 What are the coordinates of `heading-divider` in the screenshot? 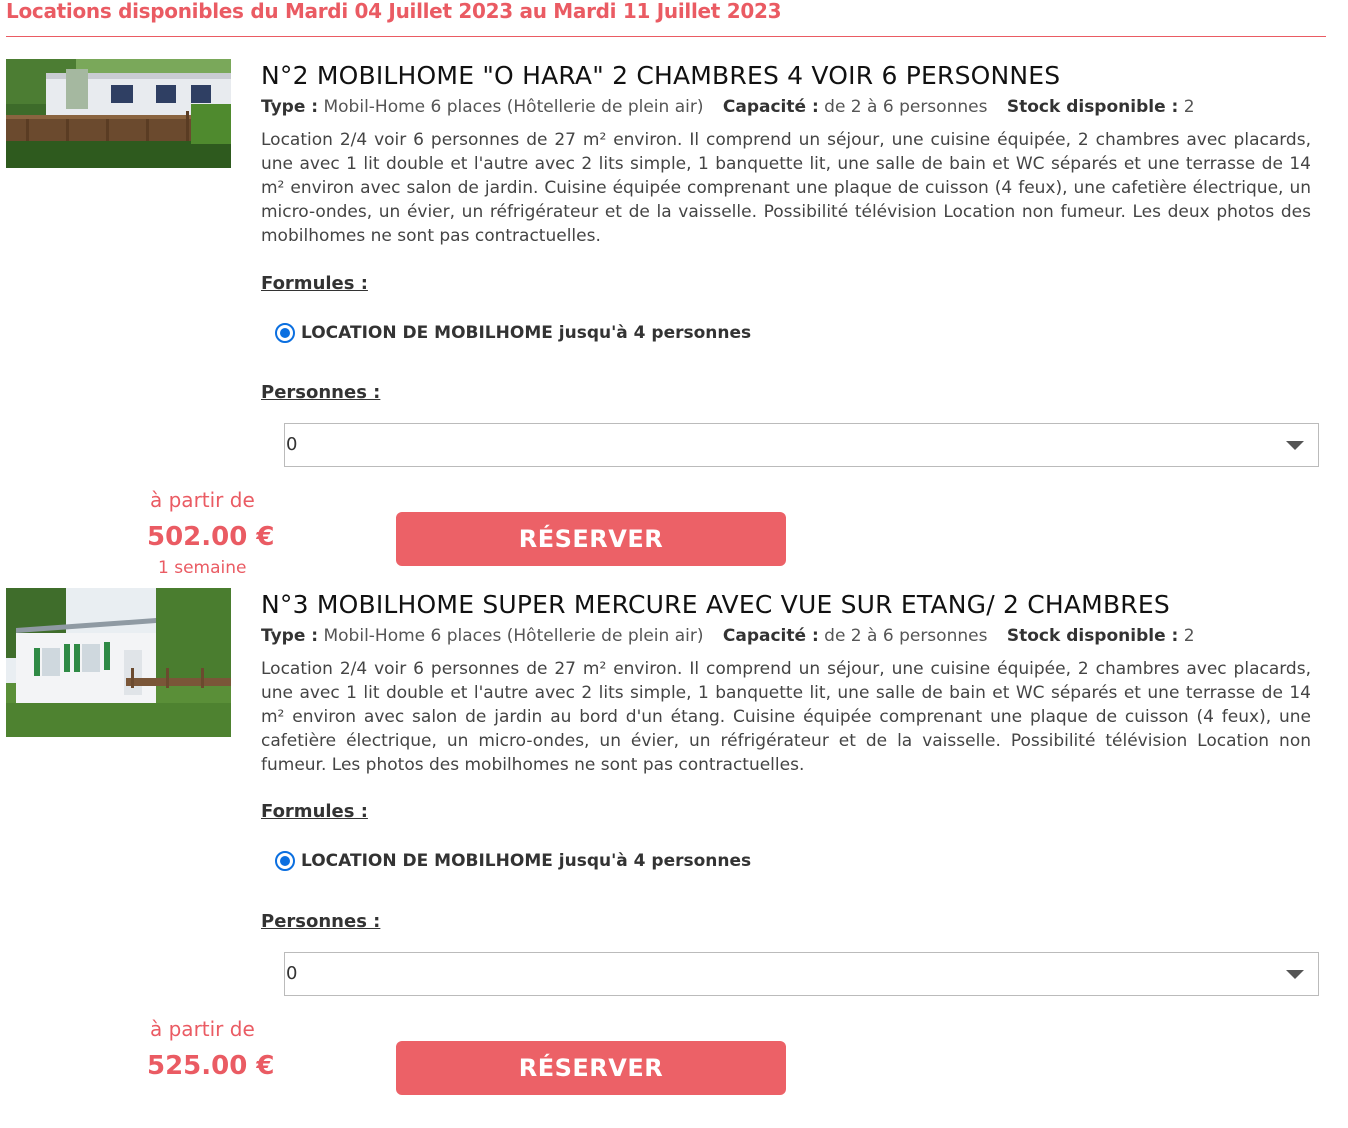 It's located at (666, 36).